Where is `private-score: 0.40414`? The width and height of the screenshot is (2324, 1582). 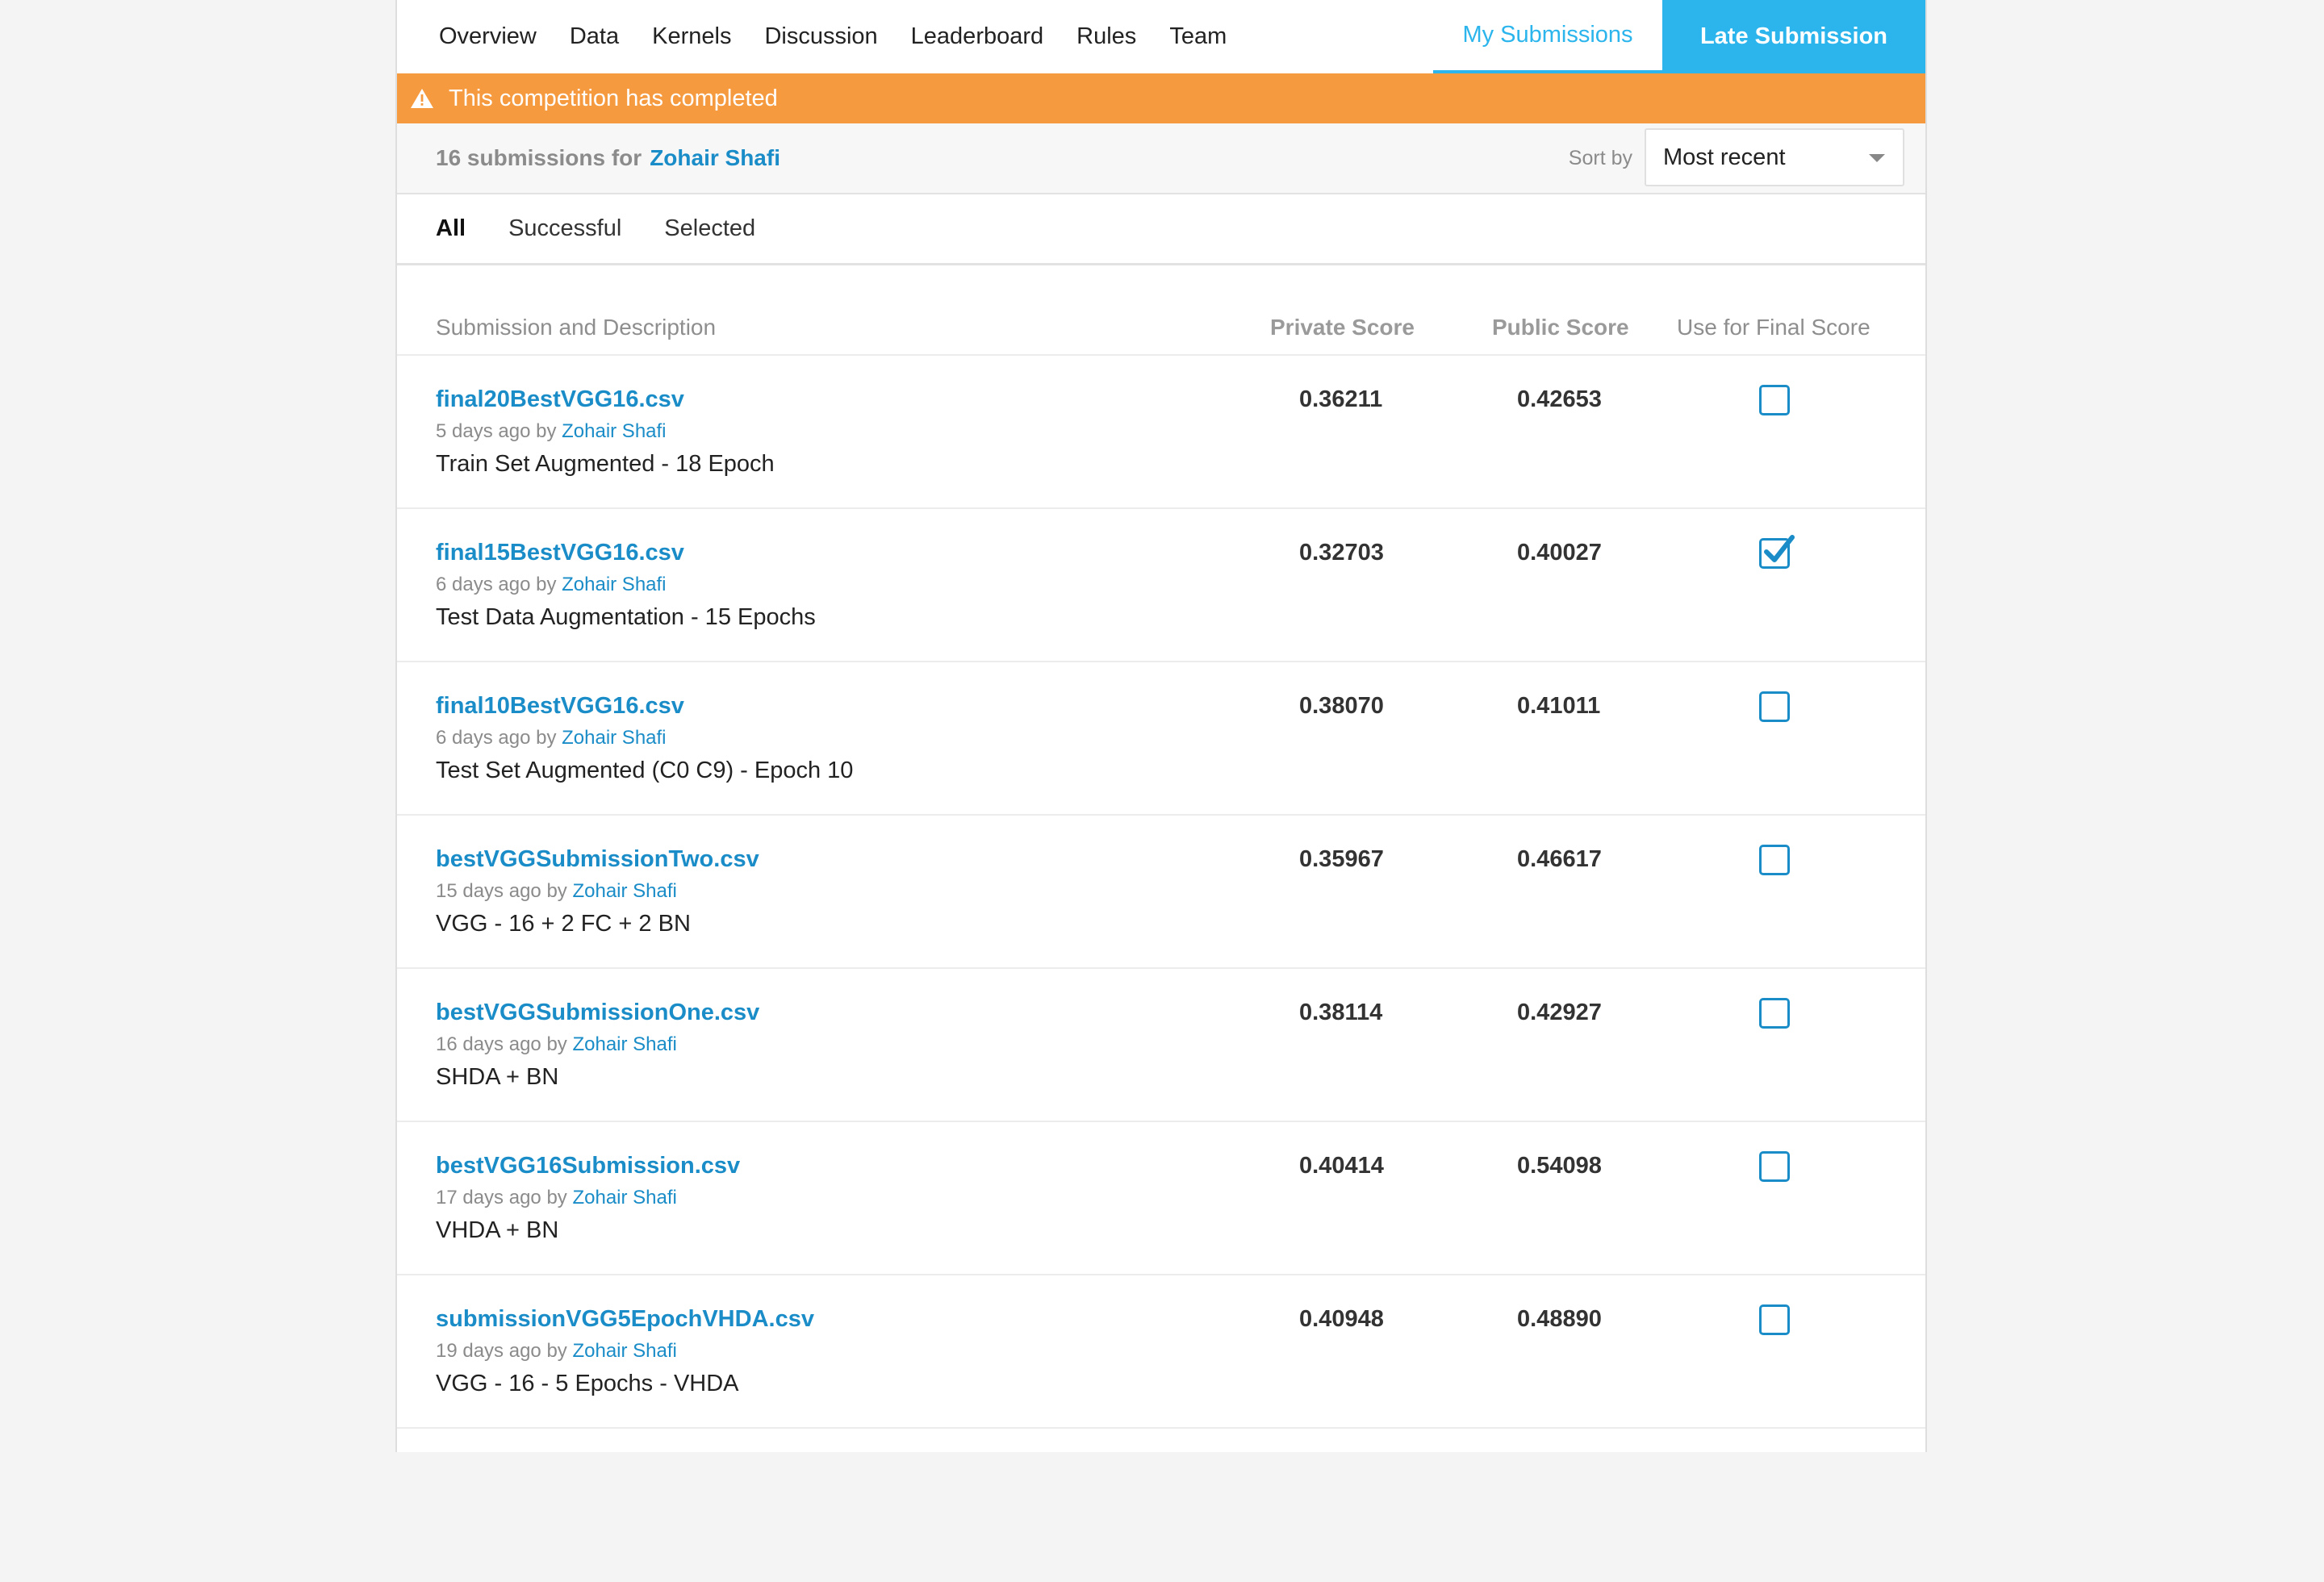
private-score: 0.40414 is located at coordinates (1342, 1166).